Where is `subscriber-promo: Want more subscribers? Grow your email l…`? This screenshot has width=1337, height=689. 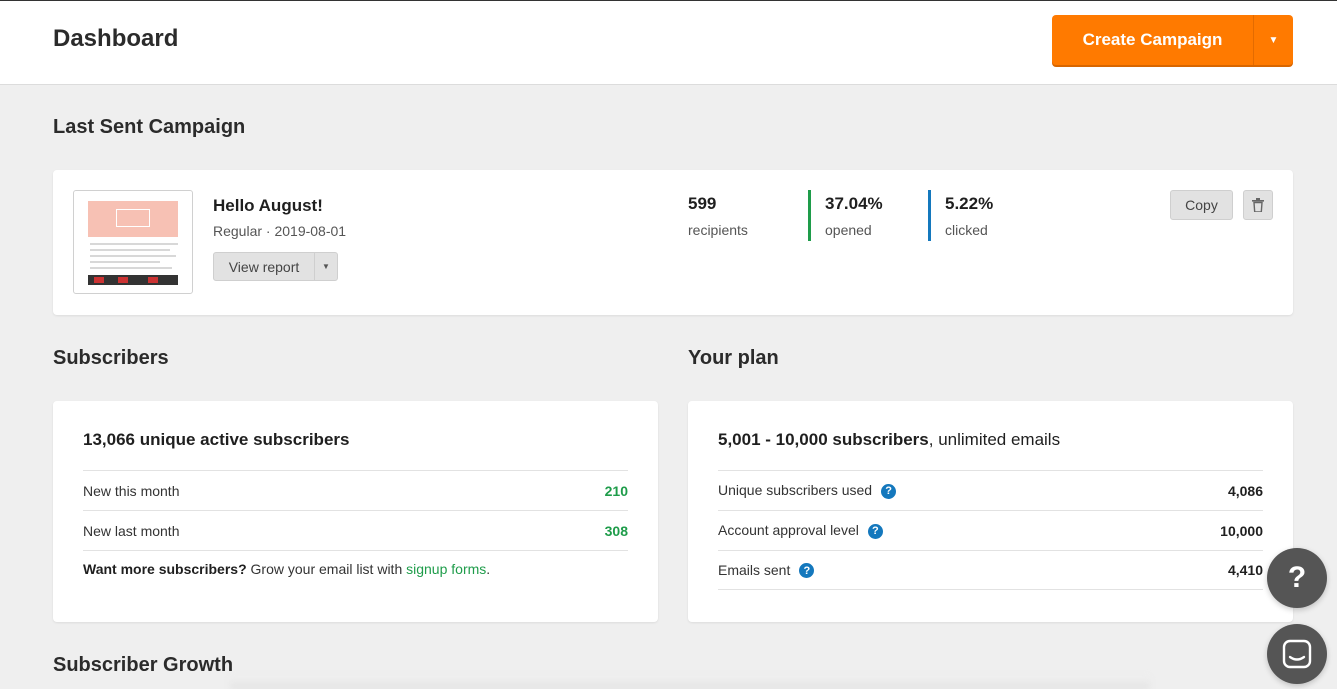 subscriber-promo: Want more subscribers? Grow your email l… is located at coordinates (287, 569).